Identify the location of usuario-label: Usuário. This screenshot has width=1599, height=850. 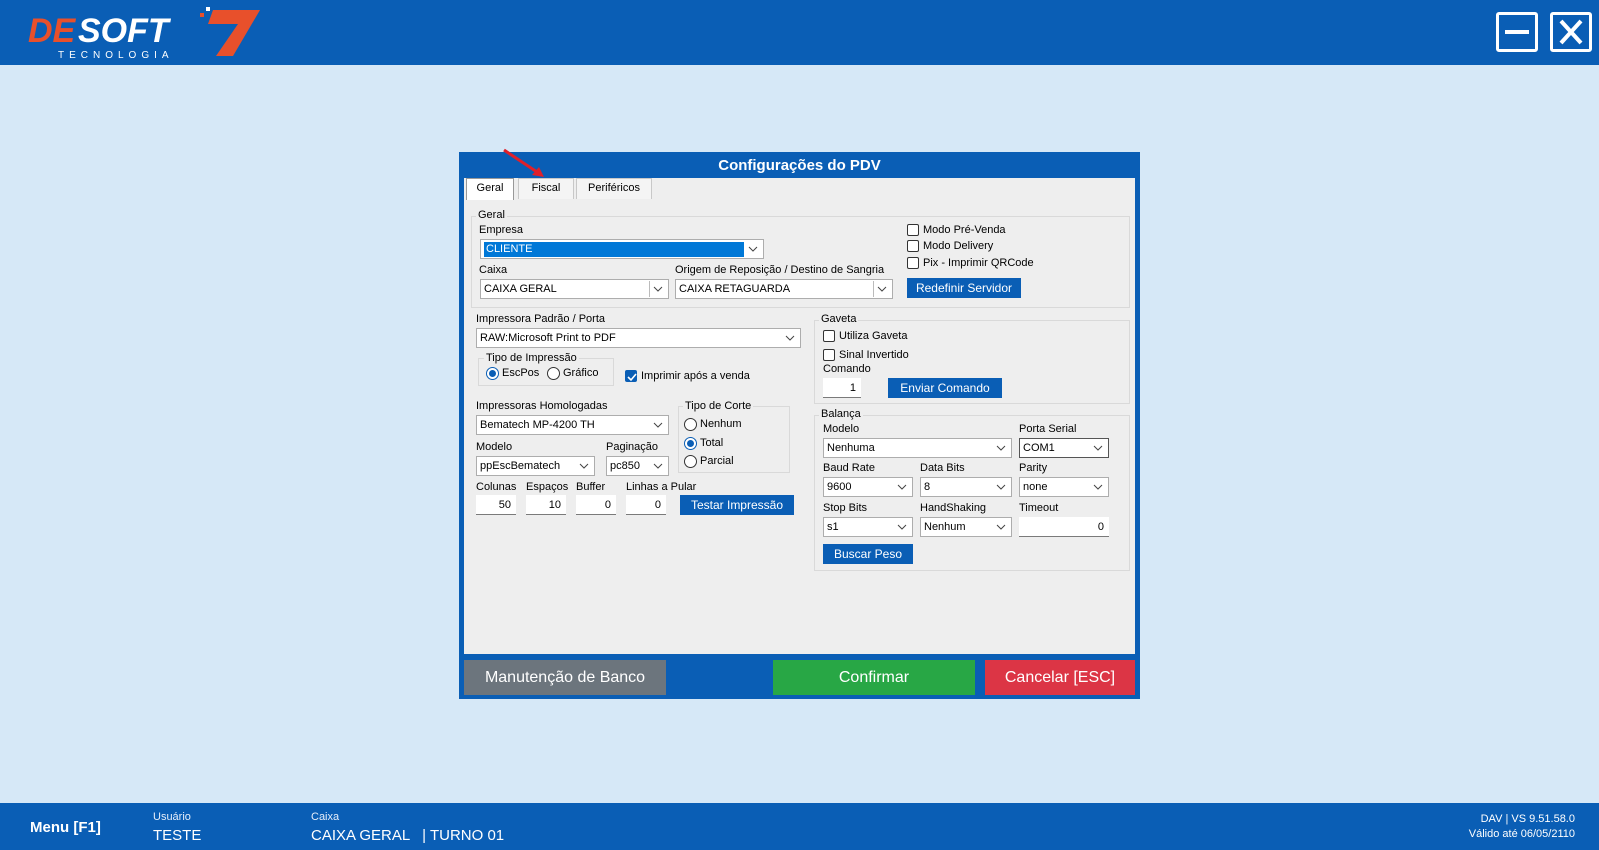
(172, 817).